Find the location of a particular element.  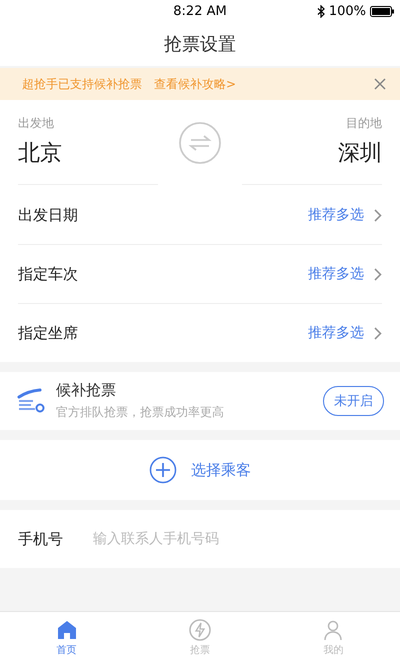

swap-icon is located at coordinates (200, 143).